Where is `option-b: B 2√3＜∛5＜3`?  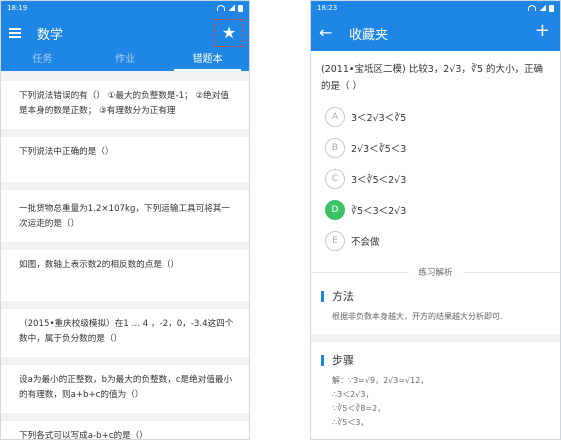 option-b: B 2√3＜∛5＜3 is located at coordinates (435, 147).